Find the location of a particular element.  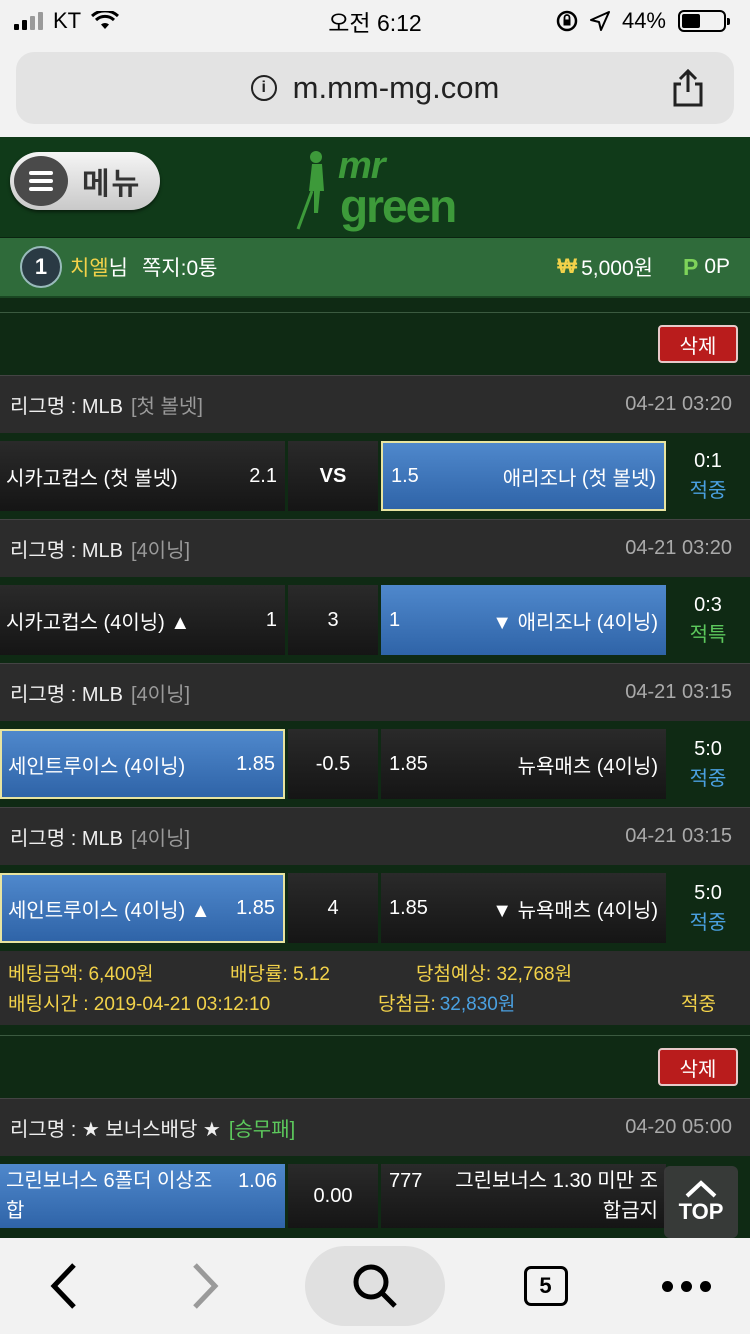

home-team: 시카고컵스 (4이닝) ▲ is located at coordinates (98, 622).